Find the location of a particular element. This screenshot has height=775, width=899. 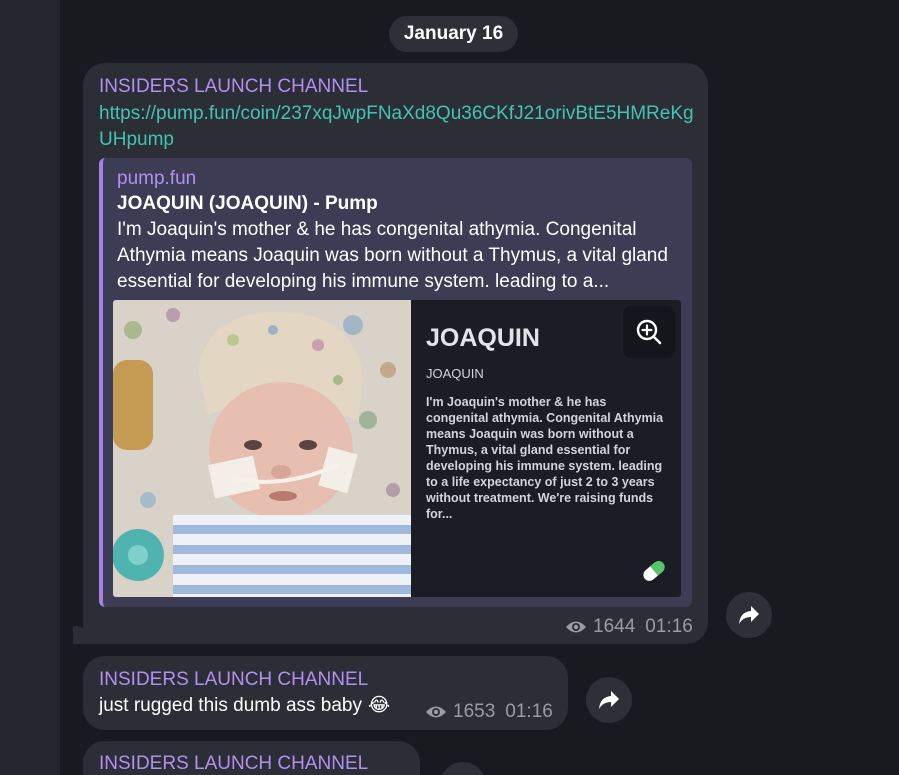

baby-photo-art is located at coordinates (262, 448).